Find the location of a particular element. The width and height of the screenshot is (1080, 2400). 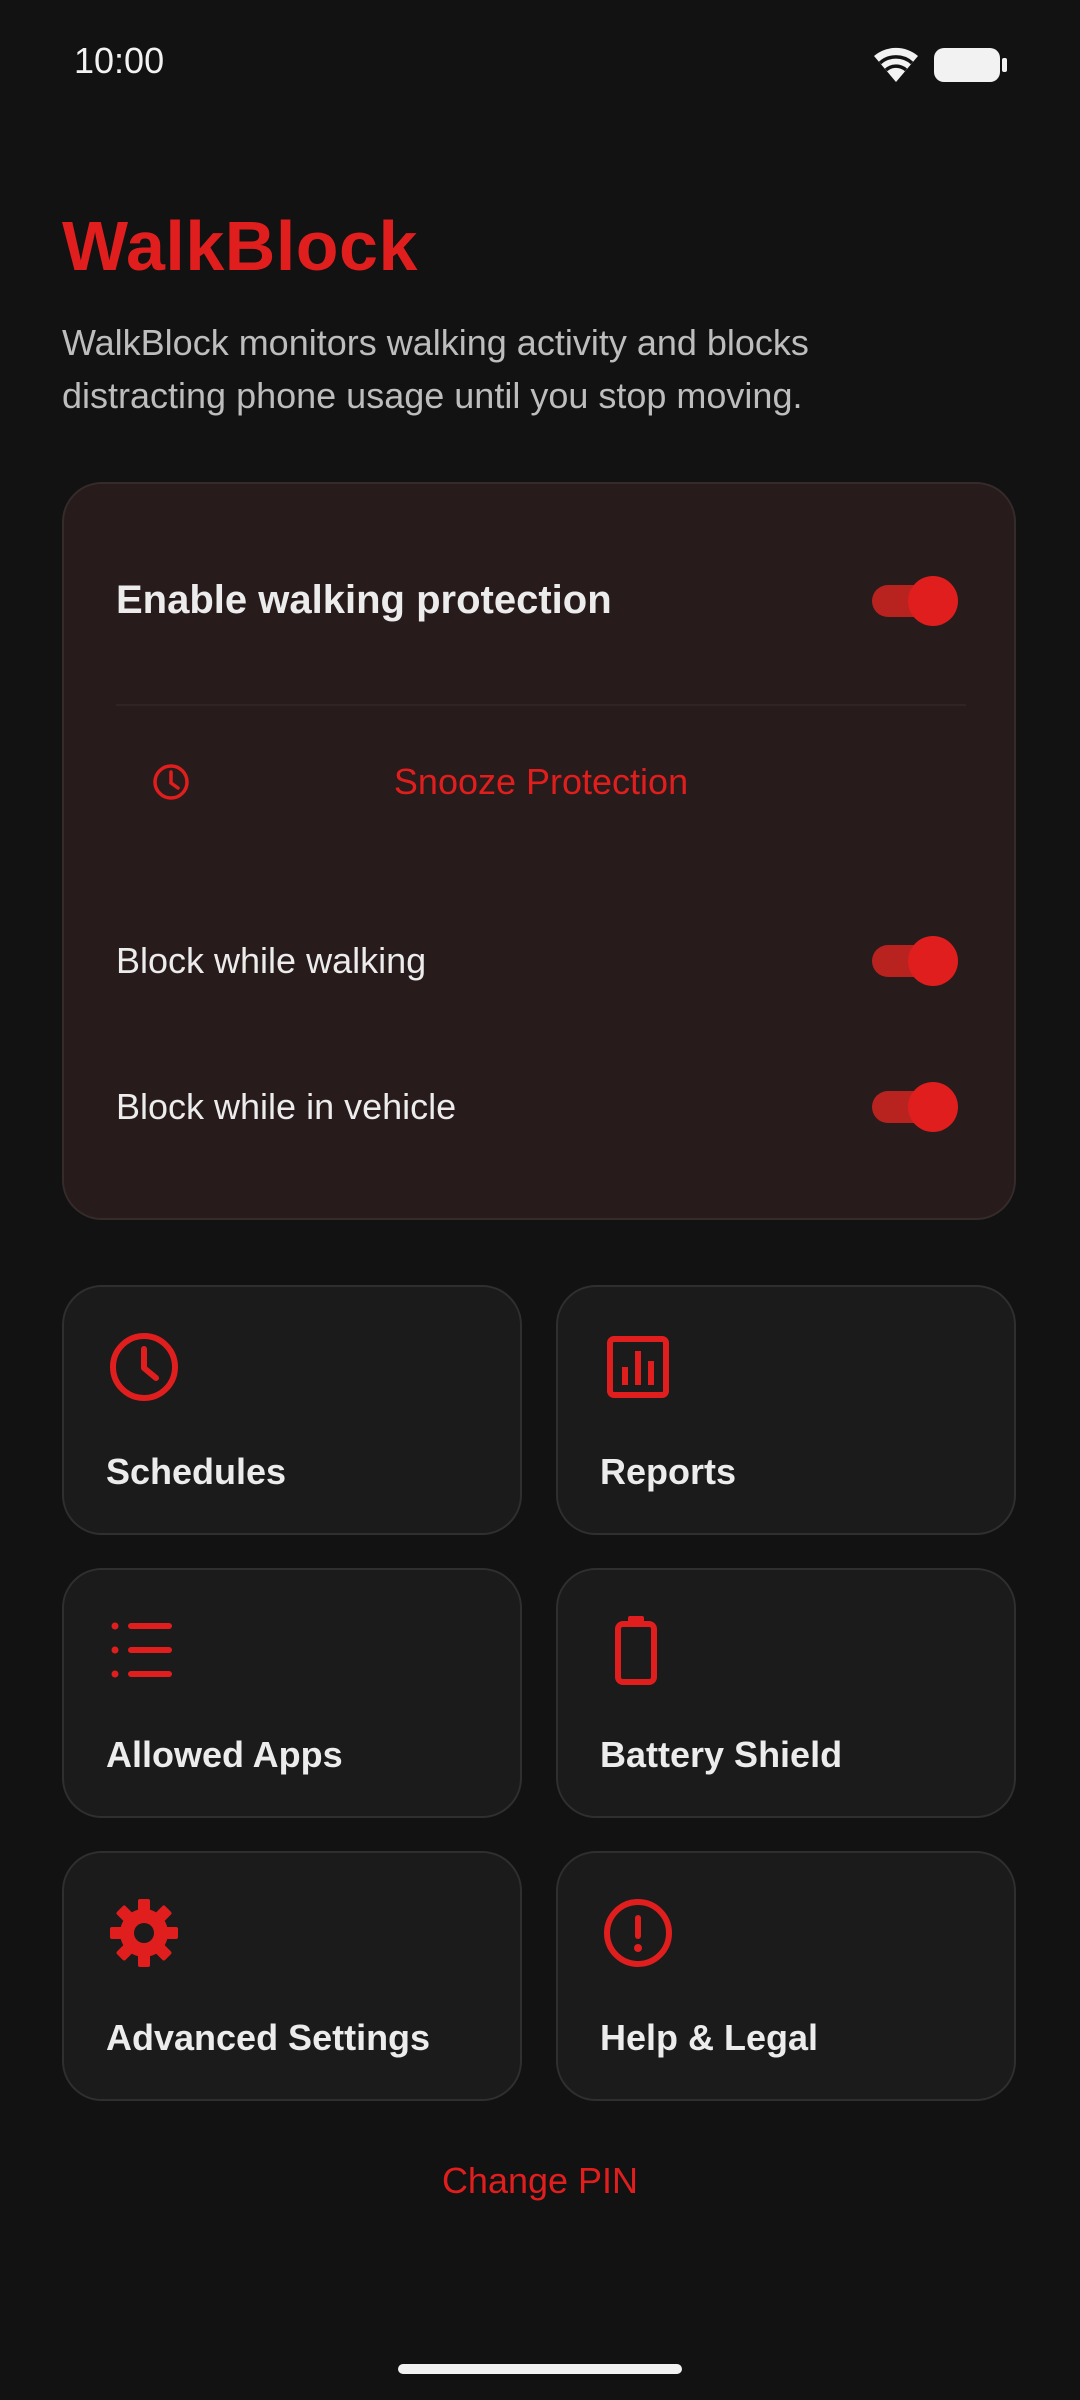

enable-protection-toggle is located at coordinates (916, 601).